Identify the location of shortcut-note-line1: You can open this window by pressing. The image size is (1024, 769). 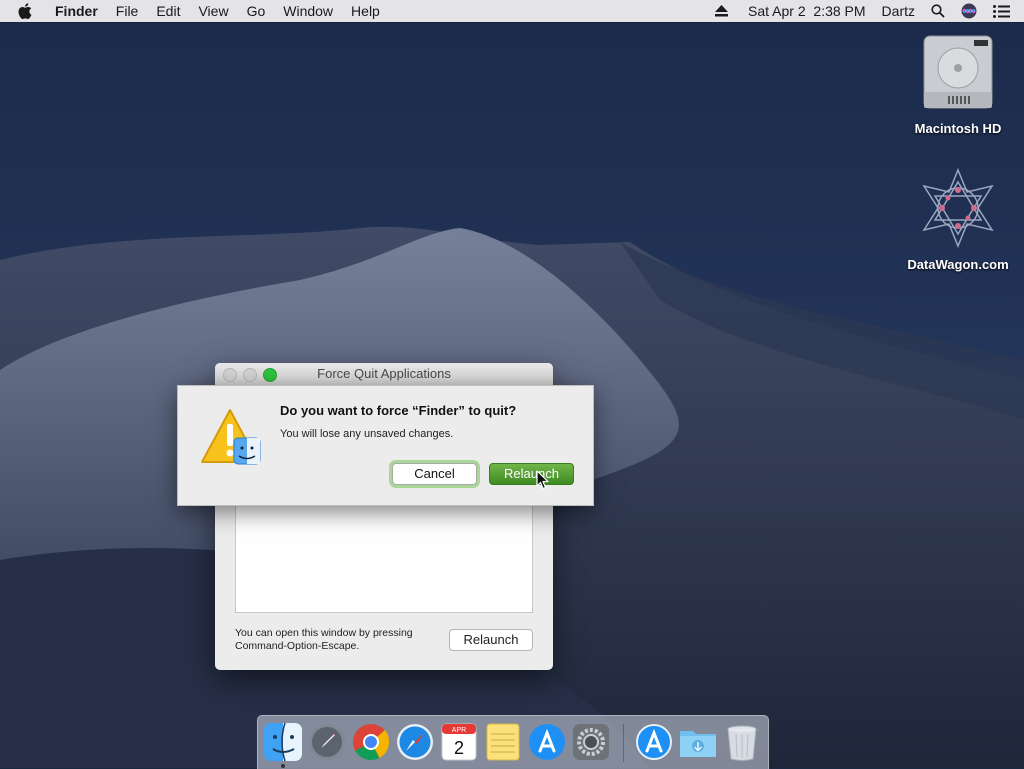
(324, 633).